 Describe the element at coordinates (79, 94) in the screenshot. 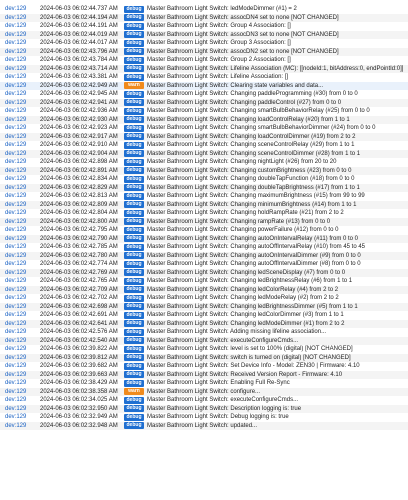

I see `log-timestamp: 2024-06-03 06:02:42.945 AM` at that location.